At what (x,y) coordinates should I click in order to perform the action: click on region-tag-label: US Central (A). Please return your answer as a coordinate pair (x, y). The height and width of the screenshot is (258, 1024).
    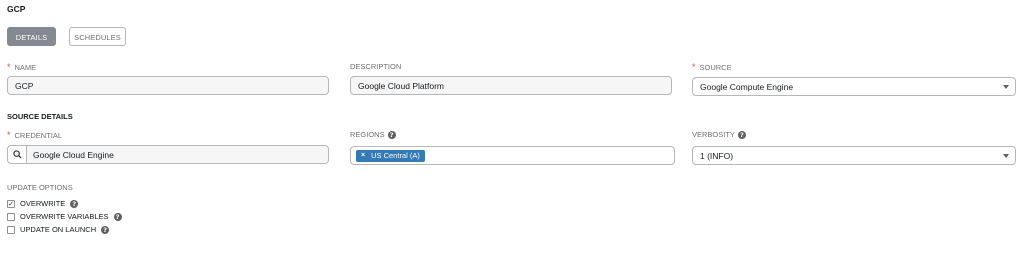
    Looking at the image, I should click on (395, 155).